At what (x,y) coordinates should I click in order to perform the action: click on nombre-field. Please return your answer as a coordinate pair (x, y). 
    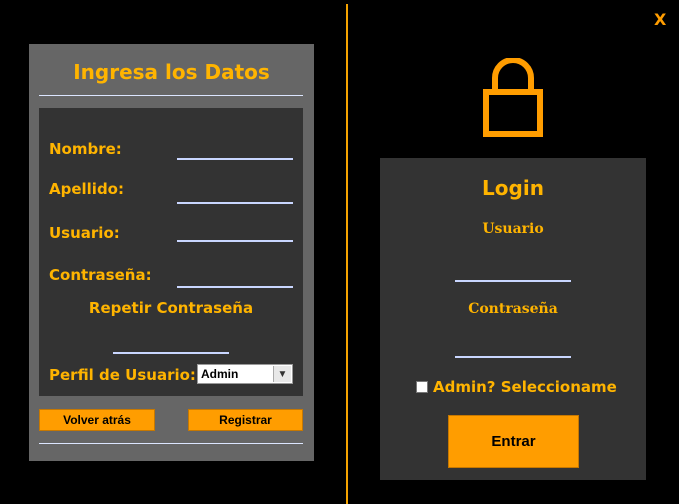
    Looking at the image, I should click on (235, 150).